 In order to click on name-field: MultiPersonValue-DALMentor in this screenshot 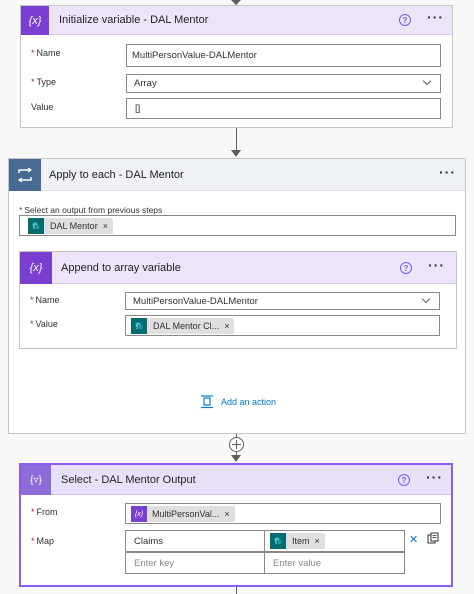, I will do `click(283, 55)`.